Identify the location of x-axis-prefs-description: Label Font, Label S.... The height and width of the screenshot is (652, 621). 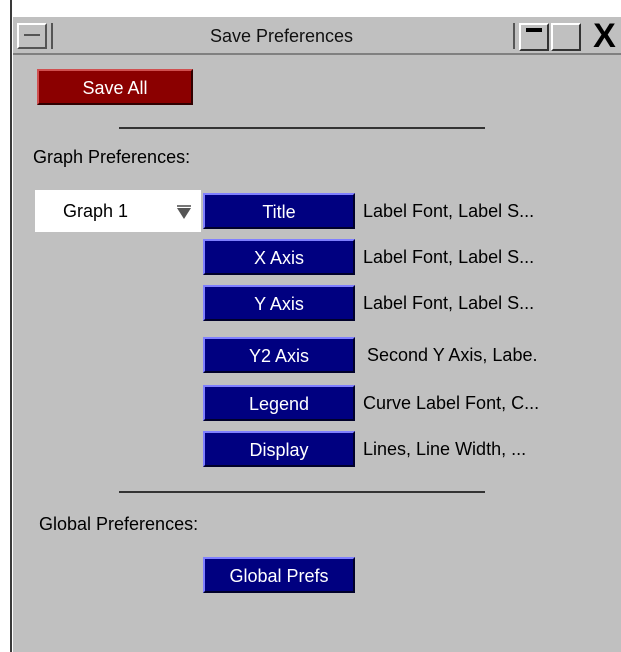
(449, 257).